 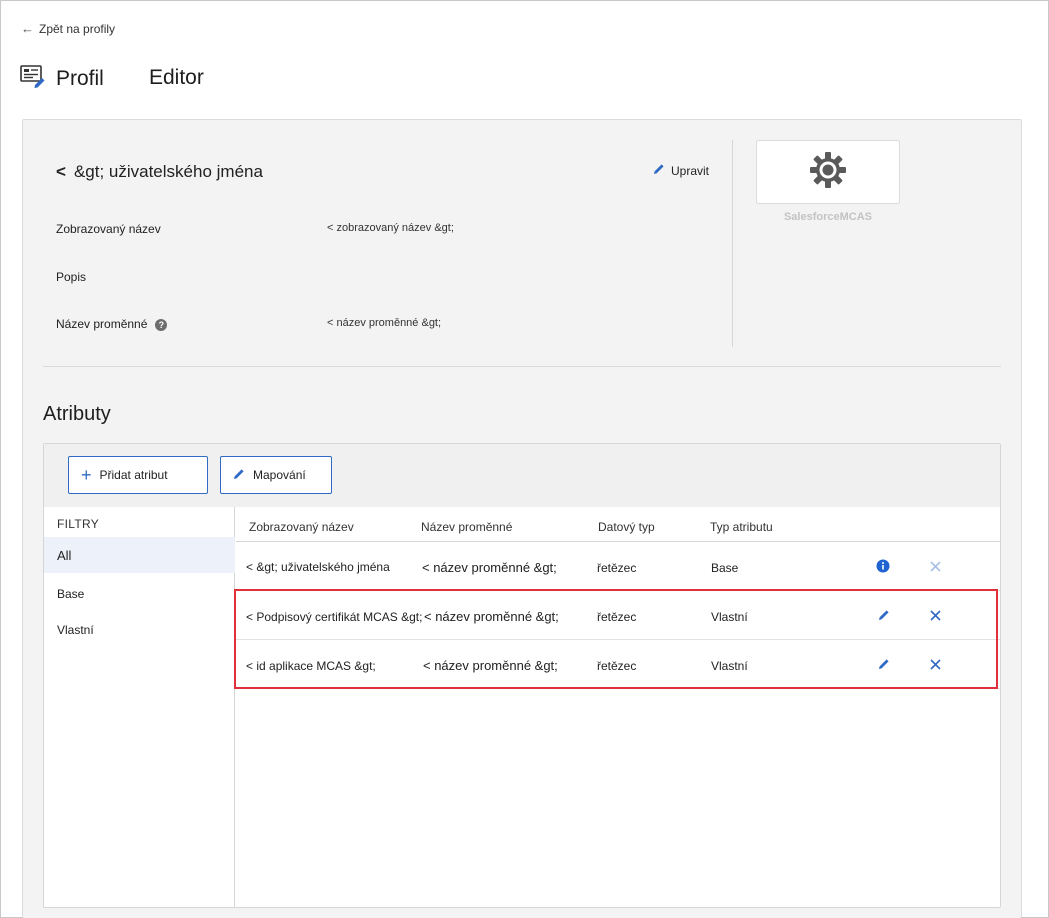 I want to click on app-logo-card, so click(x=828, y=172).